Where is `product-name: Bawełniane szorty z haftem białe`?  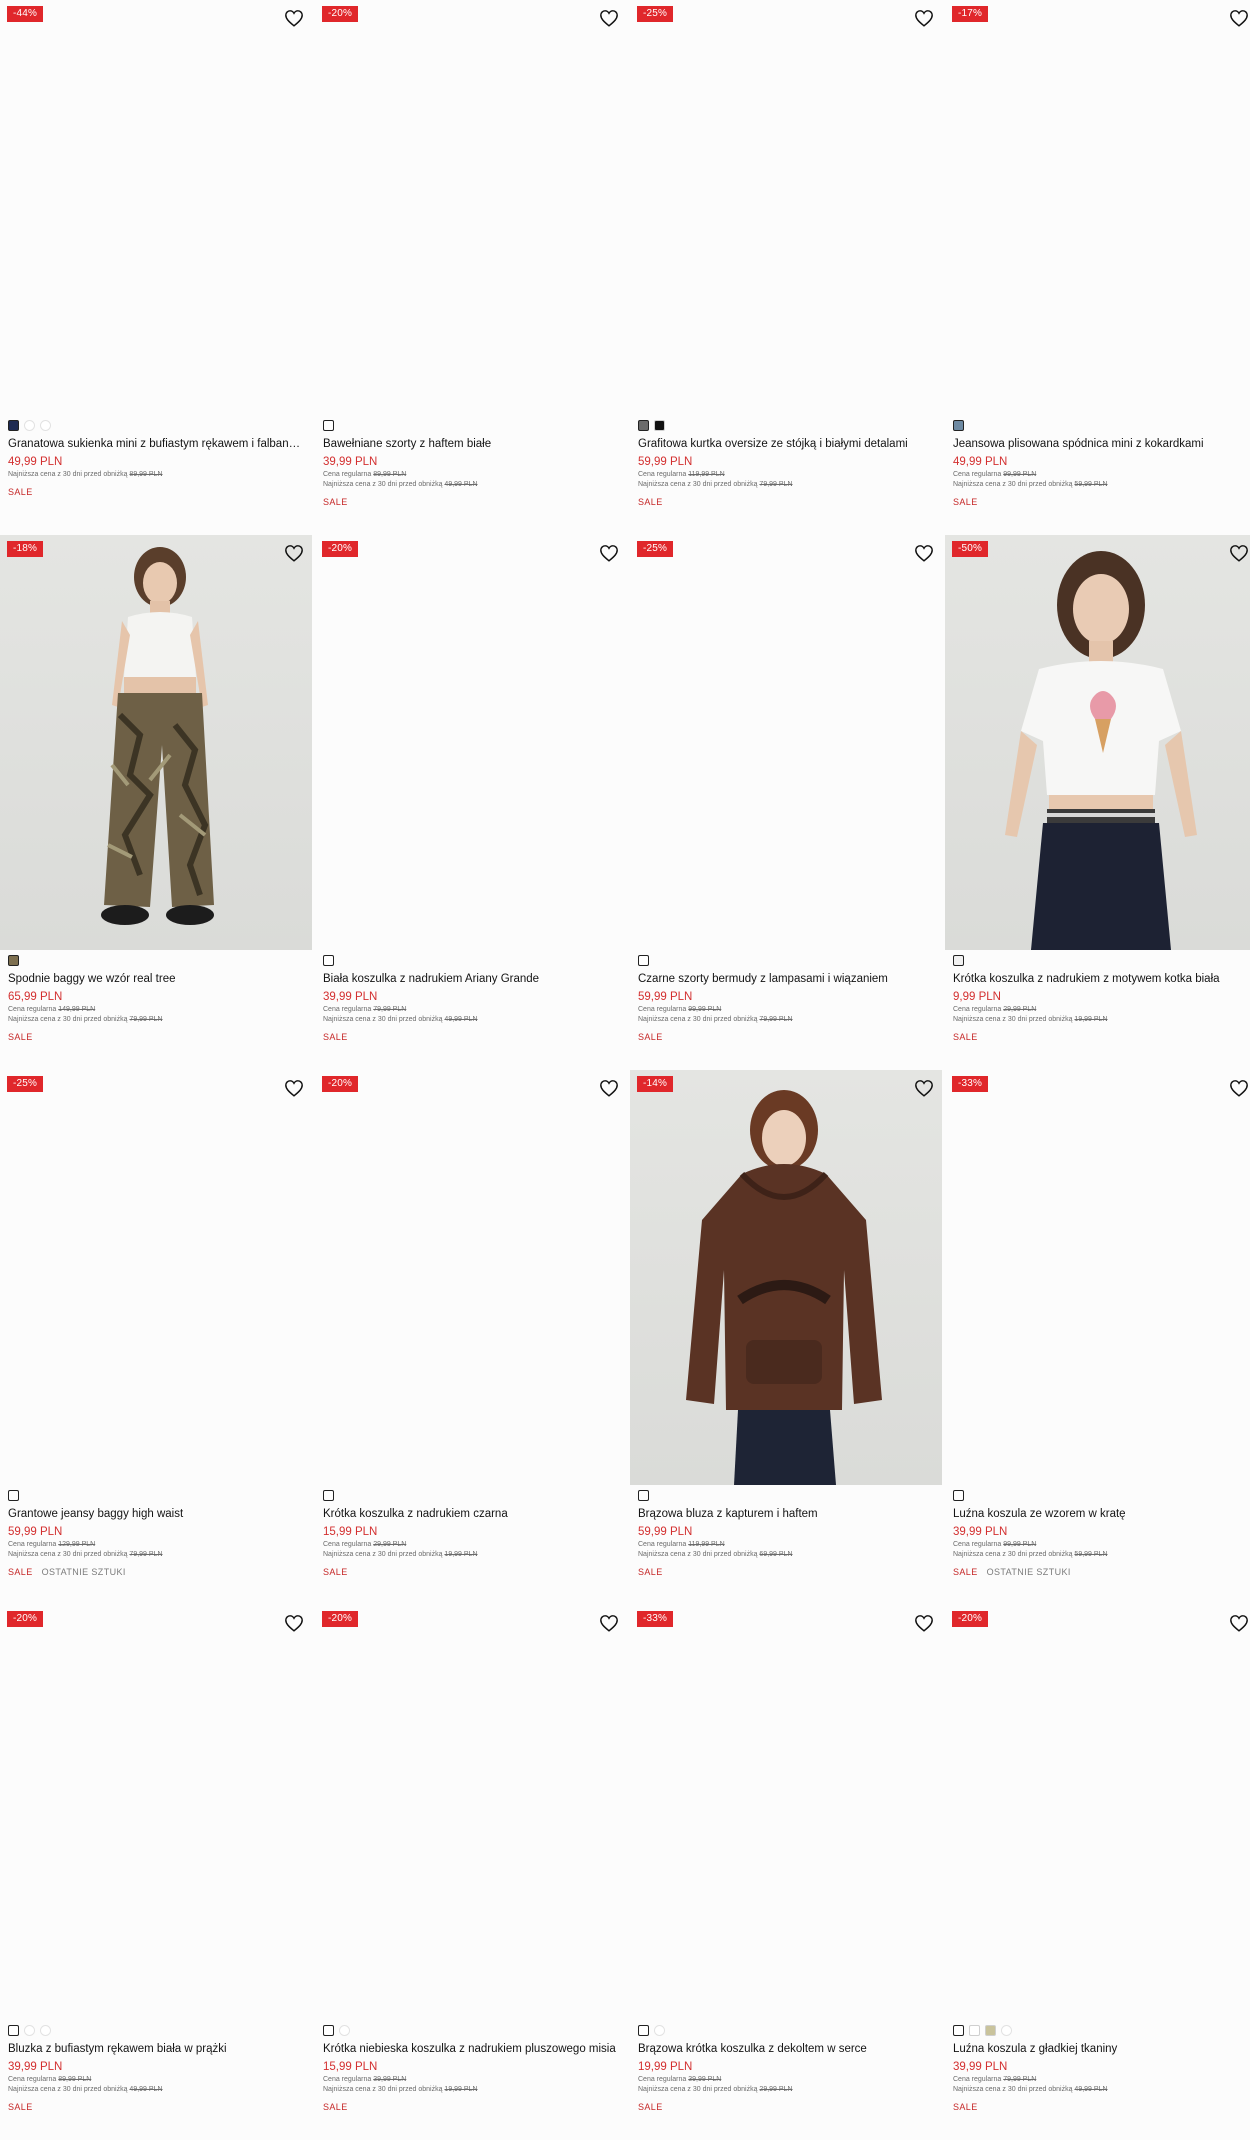
product-name: Bawełniane szorty z haftem białe is located at coordinates (471, 444).